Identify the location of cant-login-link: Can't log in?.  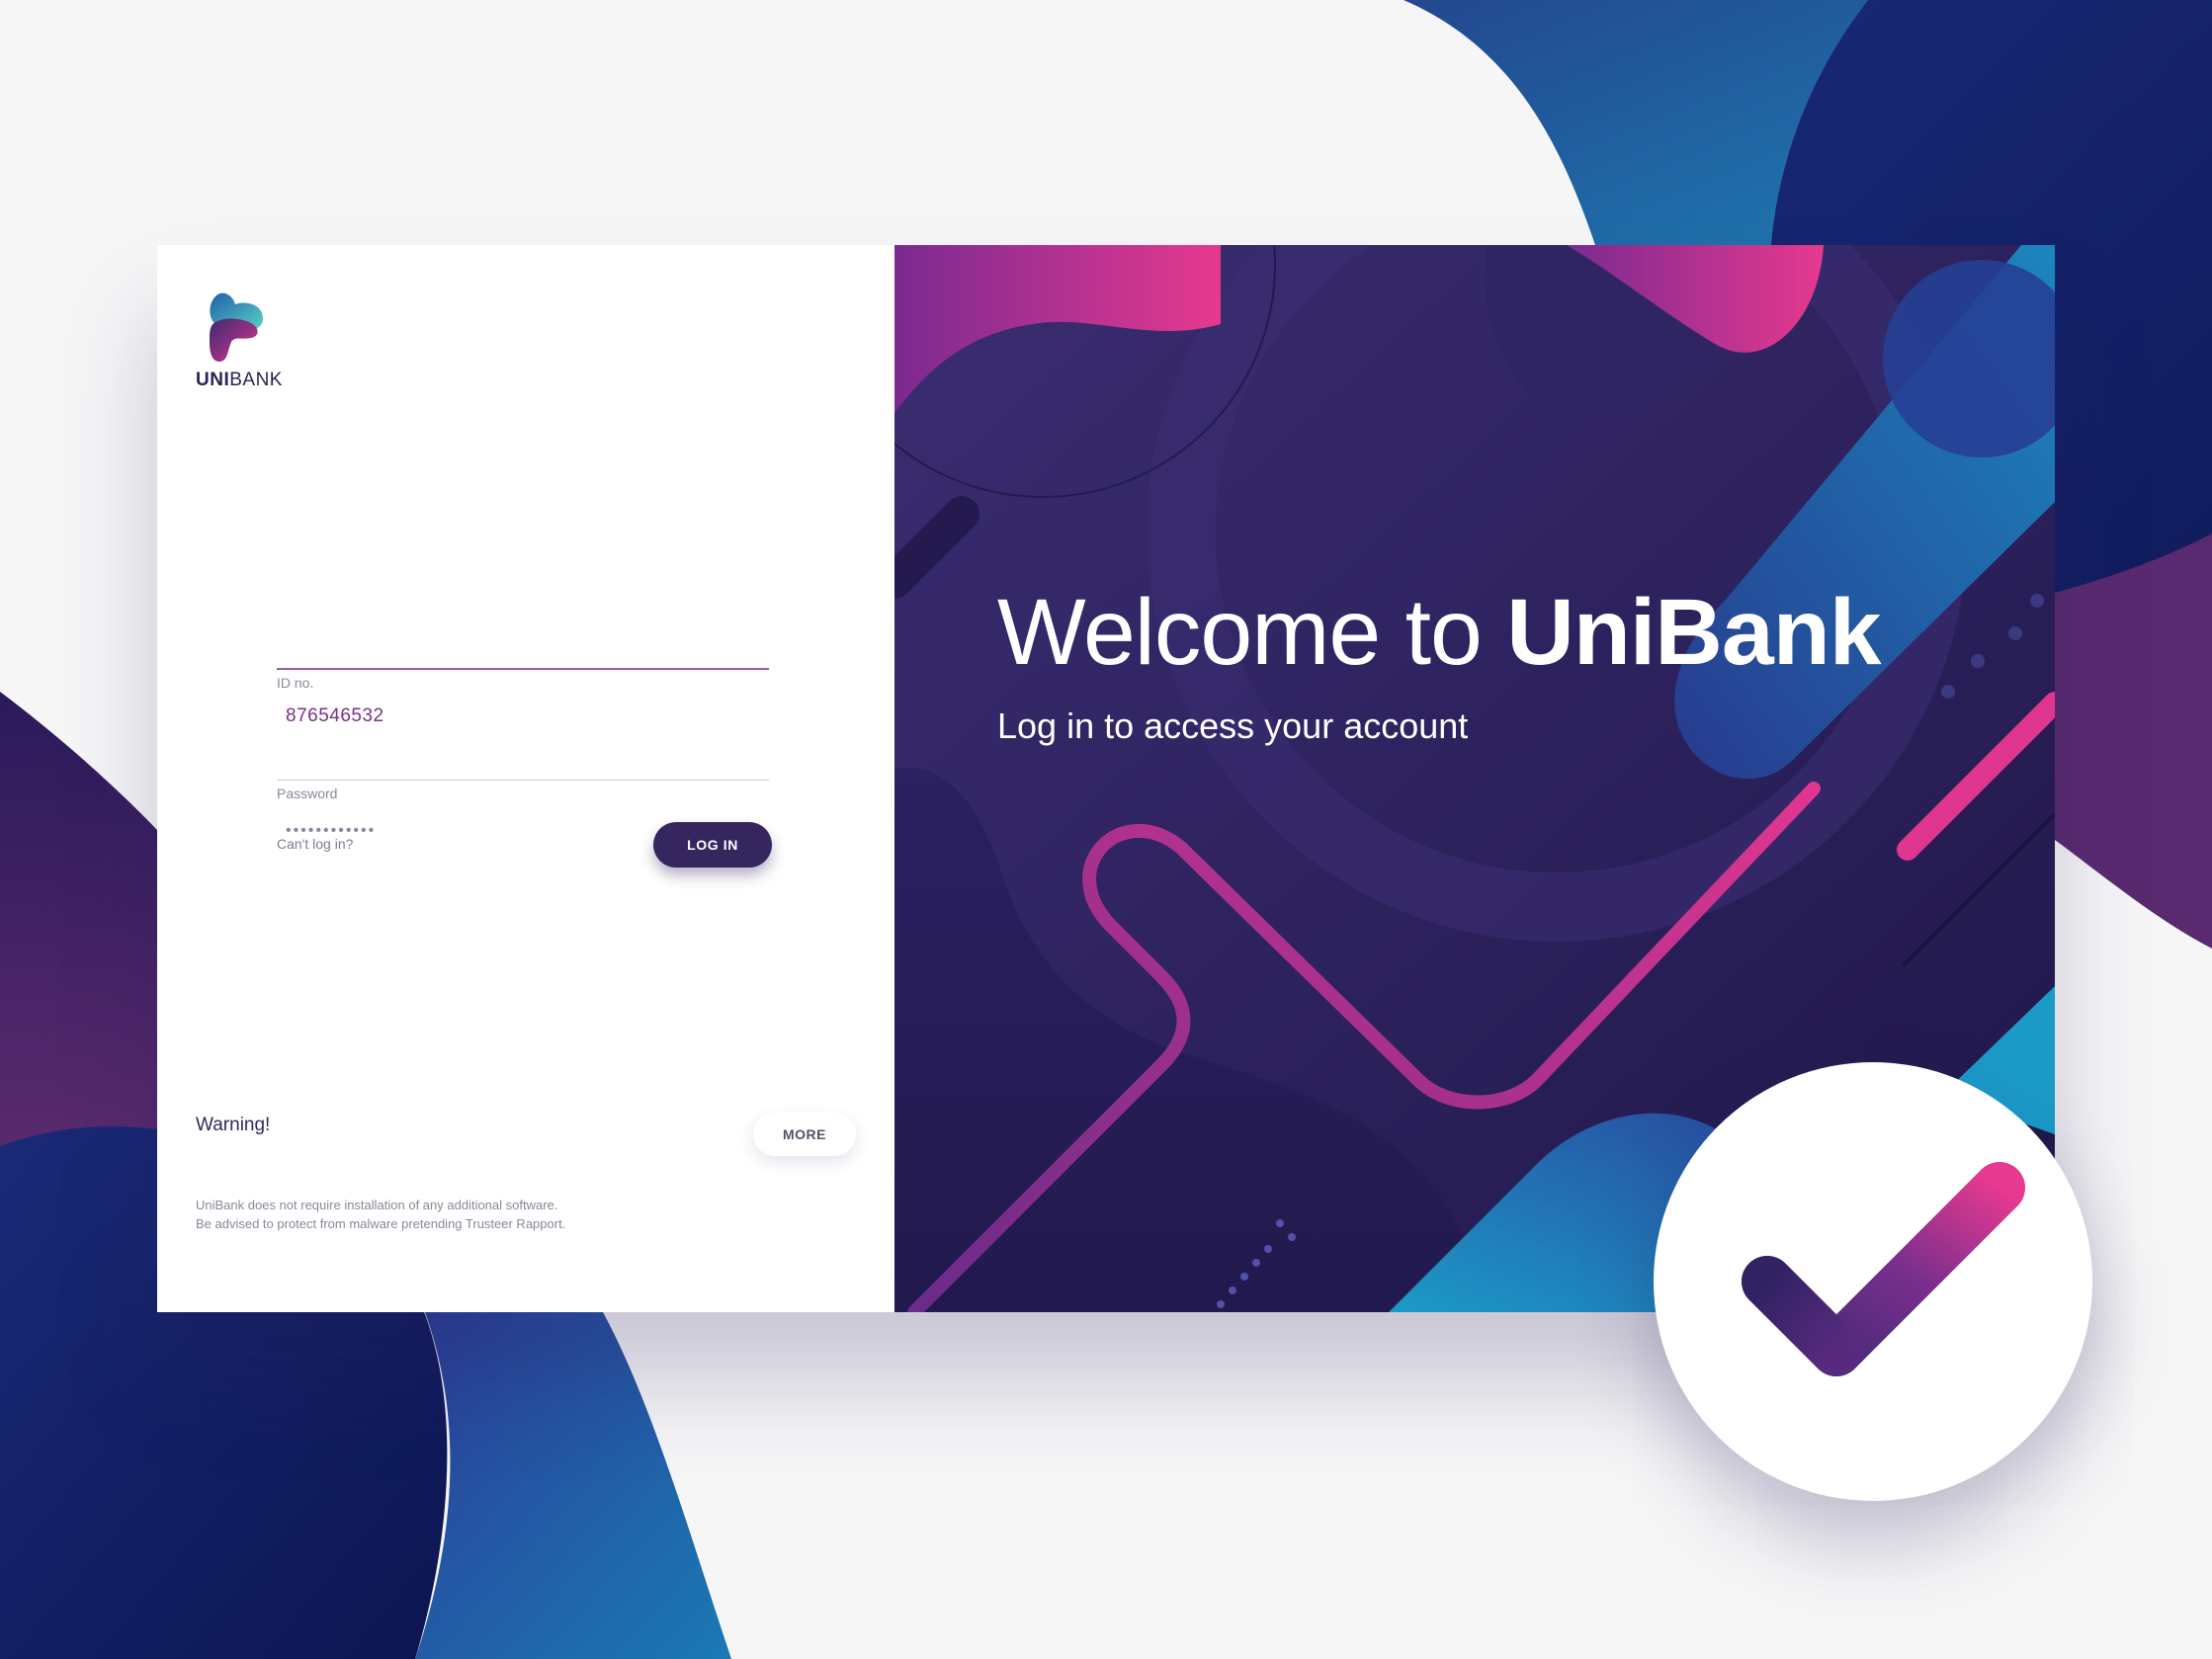
(315, 844).